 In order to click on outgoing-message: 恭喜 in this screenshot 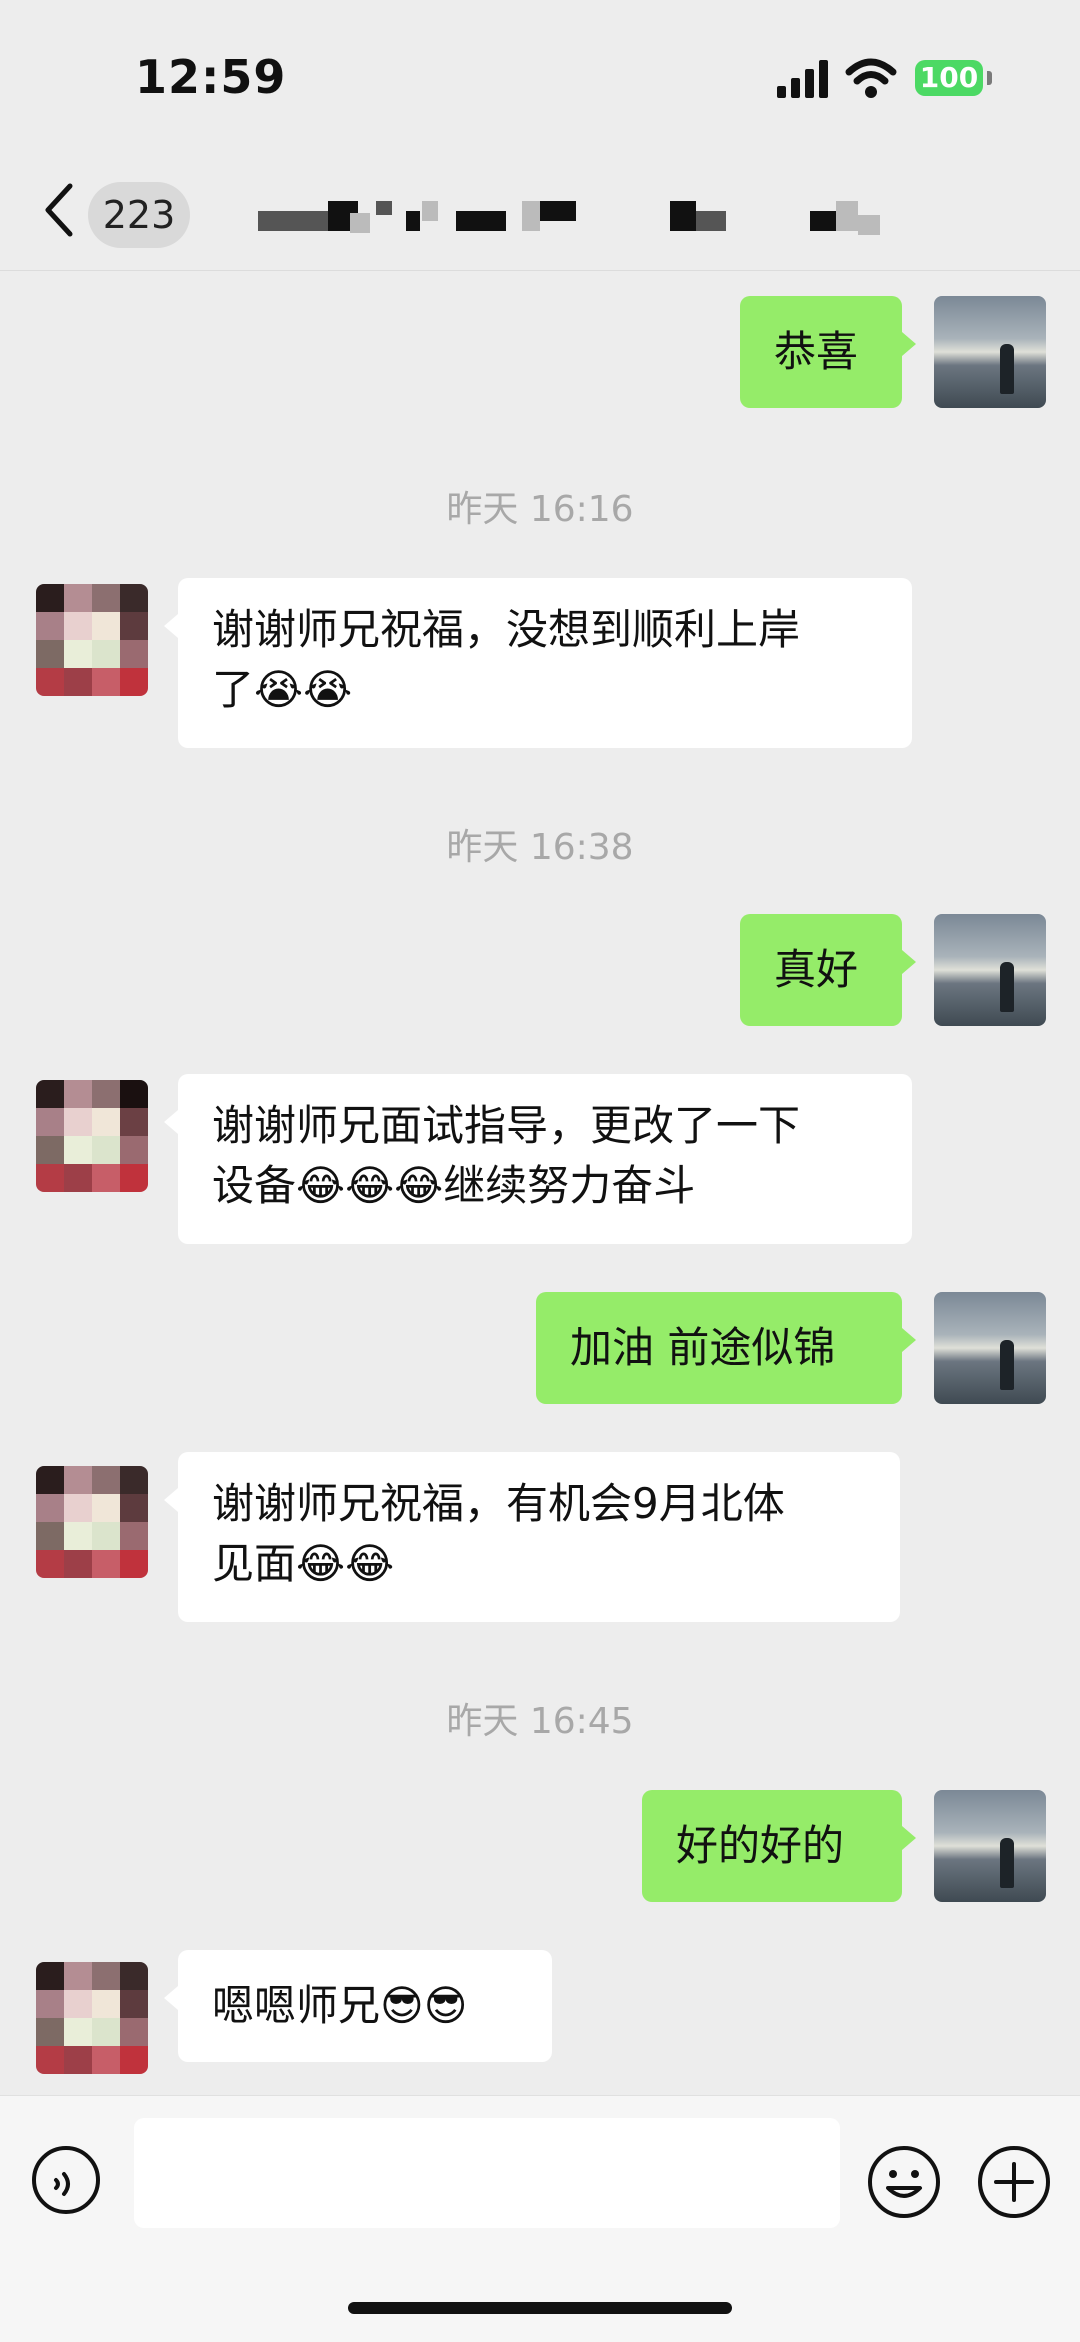, I will do `click(828, 352)`.